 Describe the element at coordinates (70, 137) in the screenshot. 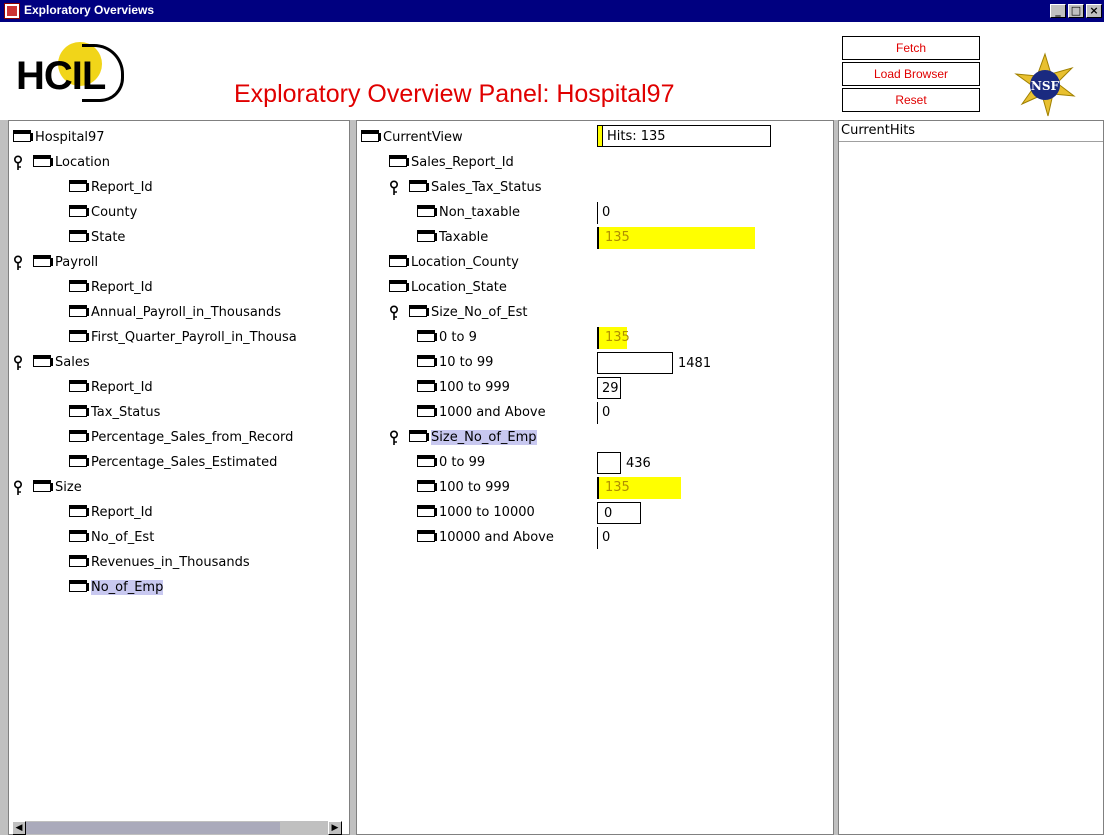

I see `attribute-tree-label: Hospital97` at that location.